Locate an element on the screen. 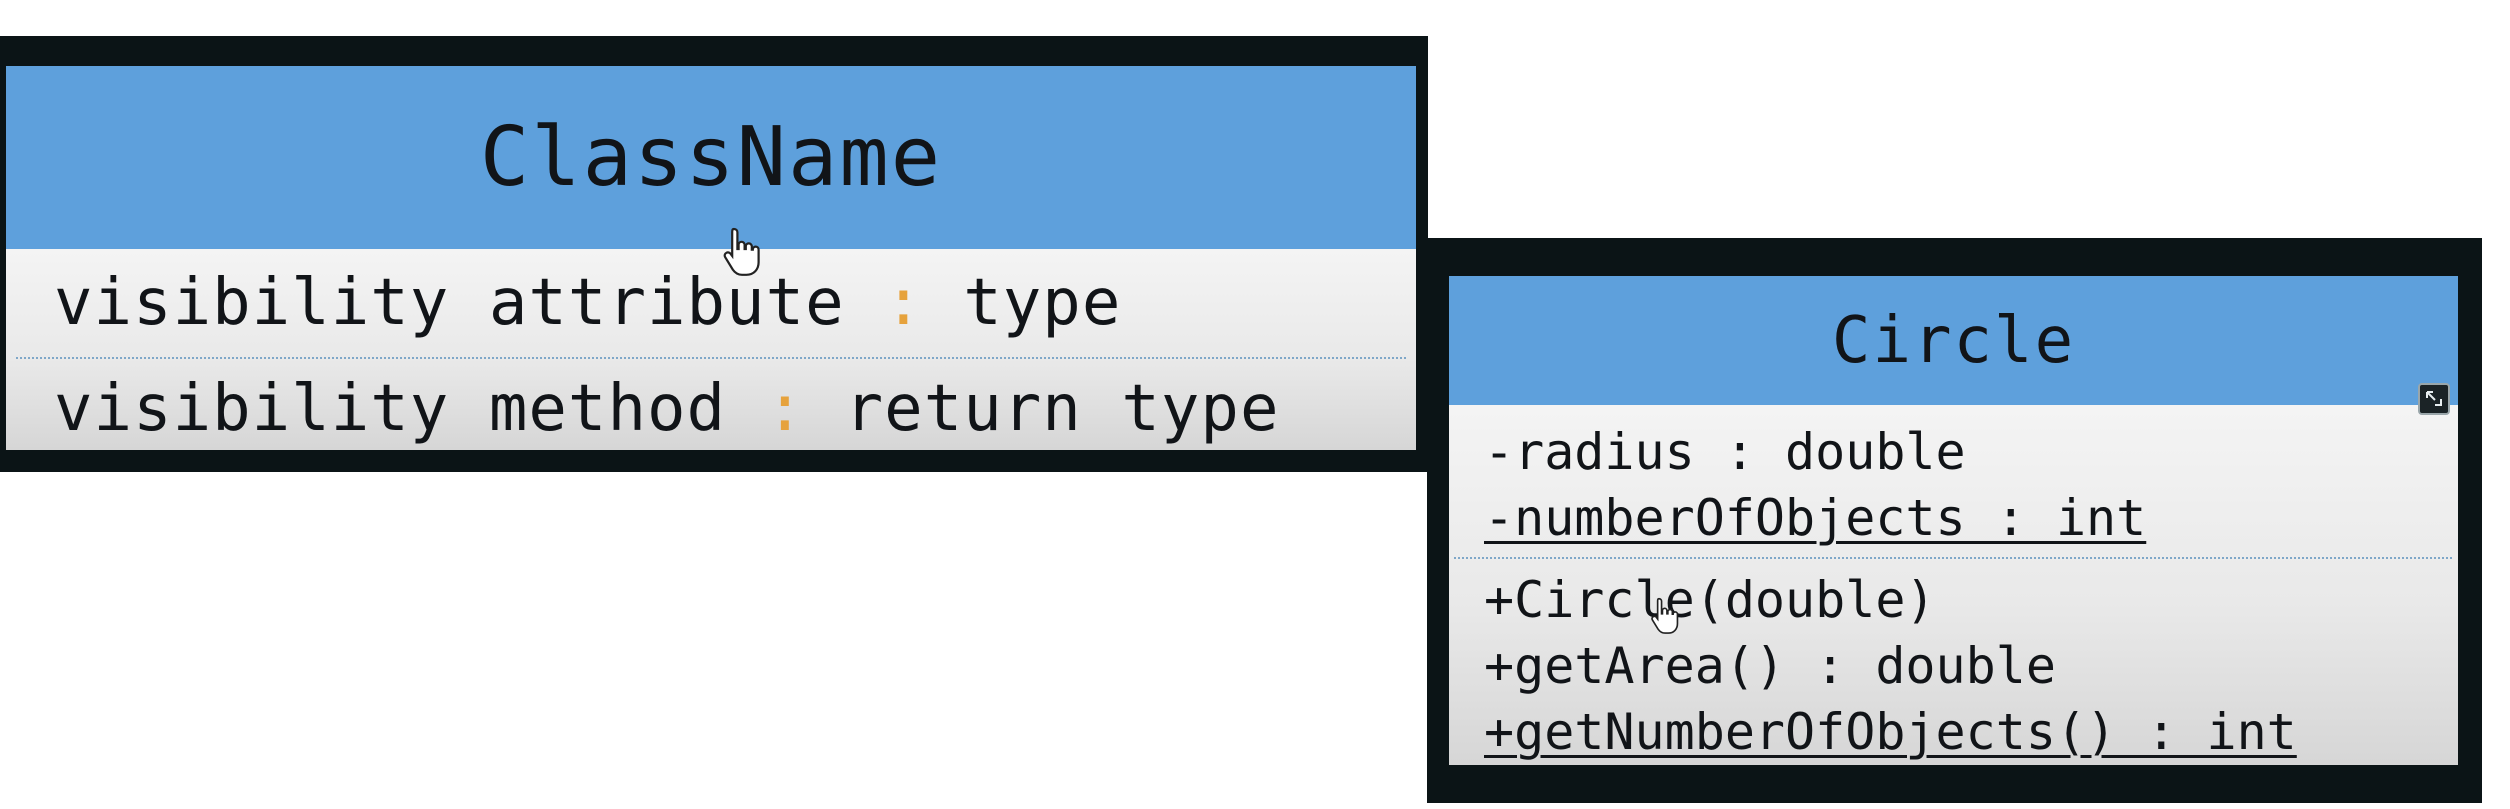 The image size is (2510, 809). circle-method-get-number-of-objects: +getNumberOfObjects() : int is located at coordinates (1890, 732).